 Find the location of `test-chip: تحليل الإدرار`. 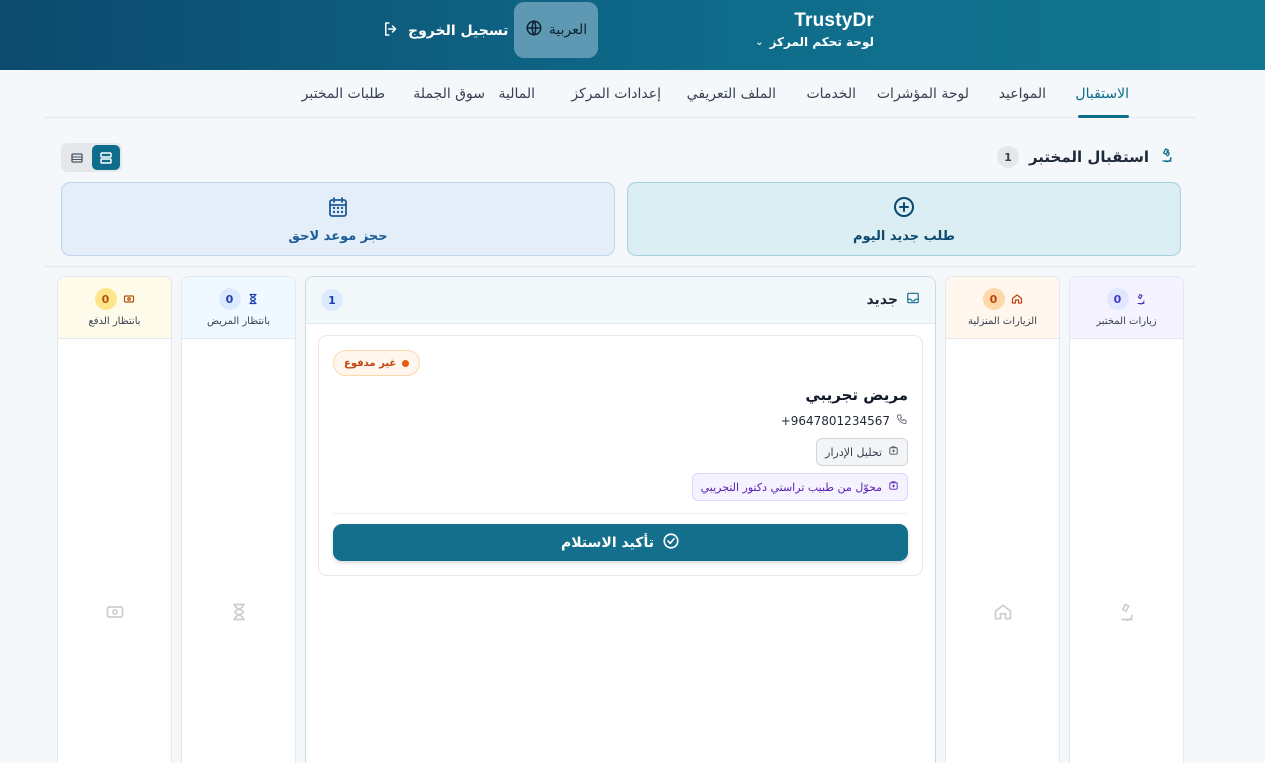

test-chip: تحليل الإدرار is located at coordinates (862, 452).